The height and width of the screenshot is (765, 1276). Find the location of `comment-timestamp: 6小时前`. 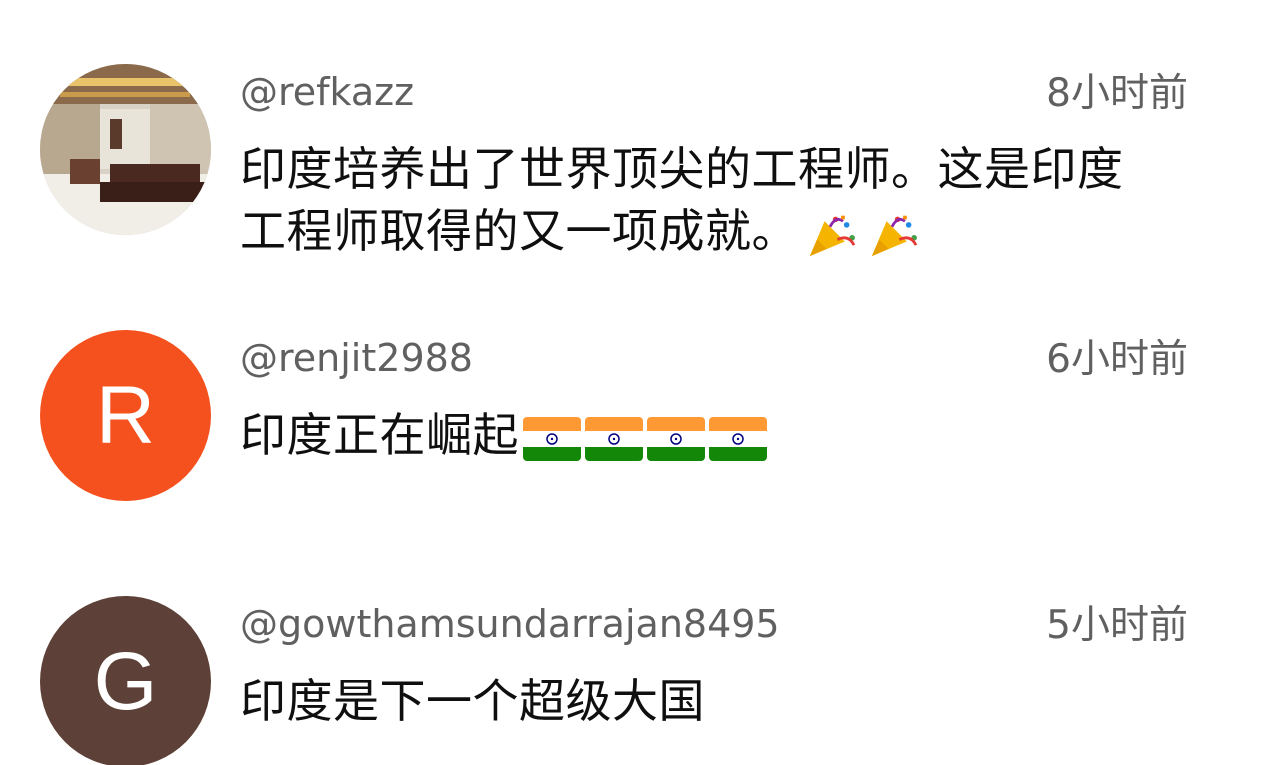

comment-timestamp: 6小时前 is located at coordinates (1117, 359).